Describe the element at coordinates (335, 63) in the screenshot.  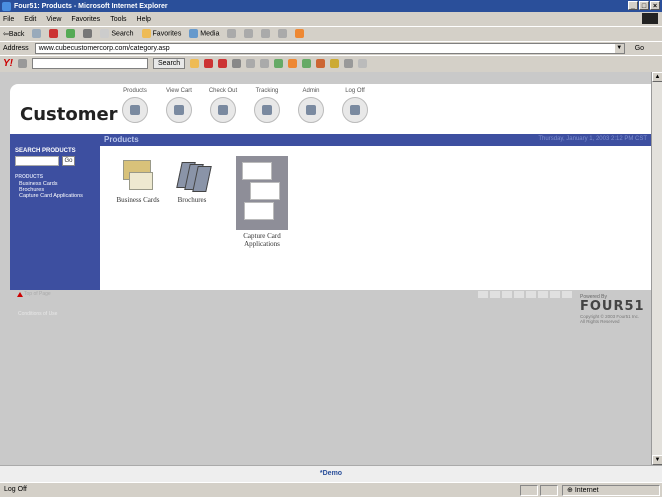
I see `games-icon` at that location.